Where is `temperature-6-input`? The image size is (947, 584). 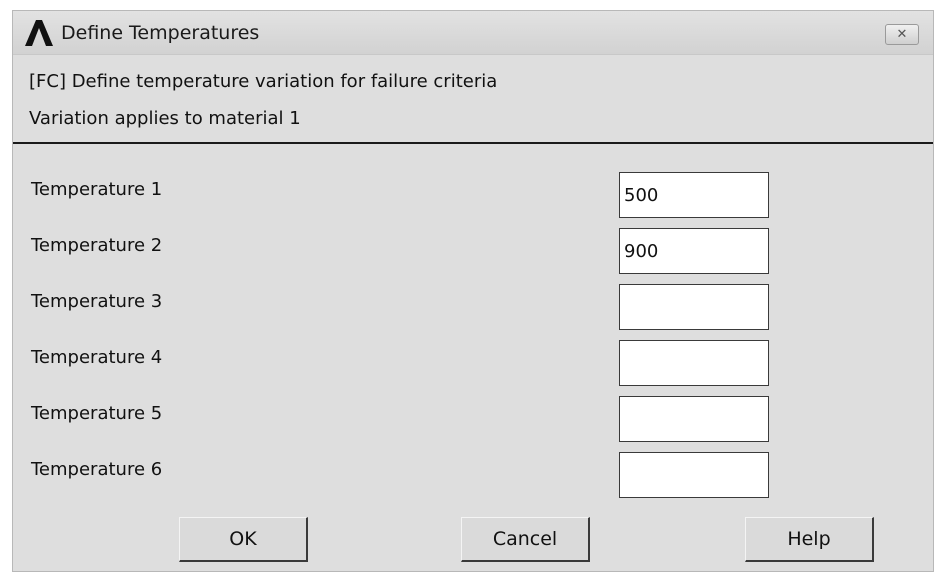
temperature-6-input is located at coordinates (694, 475).